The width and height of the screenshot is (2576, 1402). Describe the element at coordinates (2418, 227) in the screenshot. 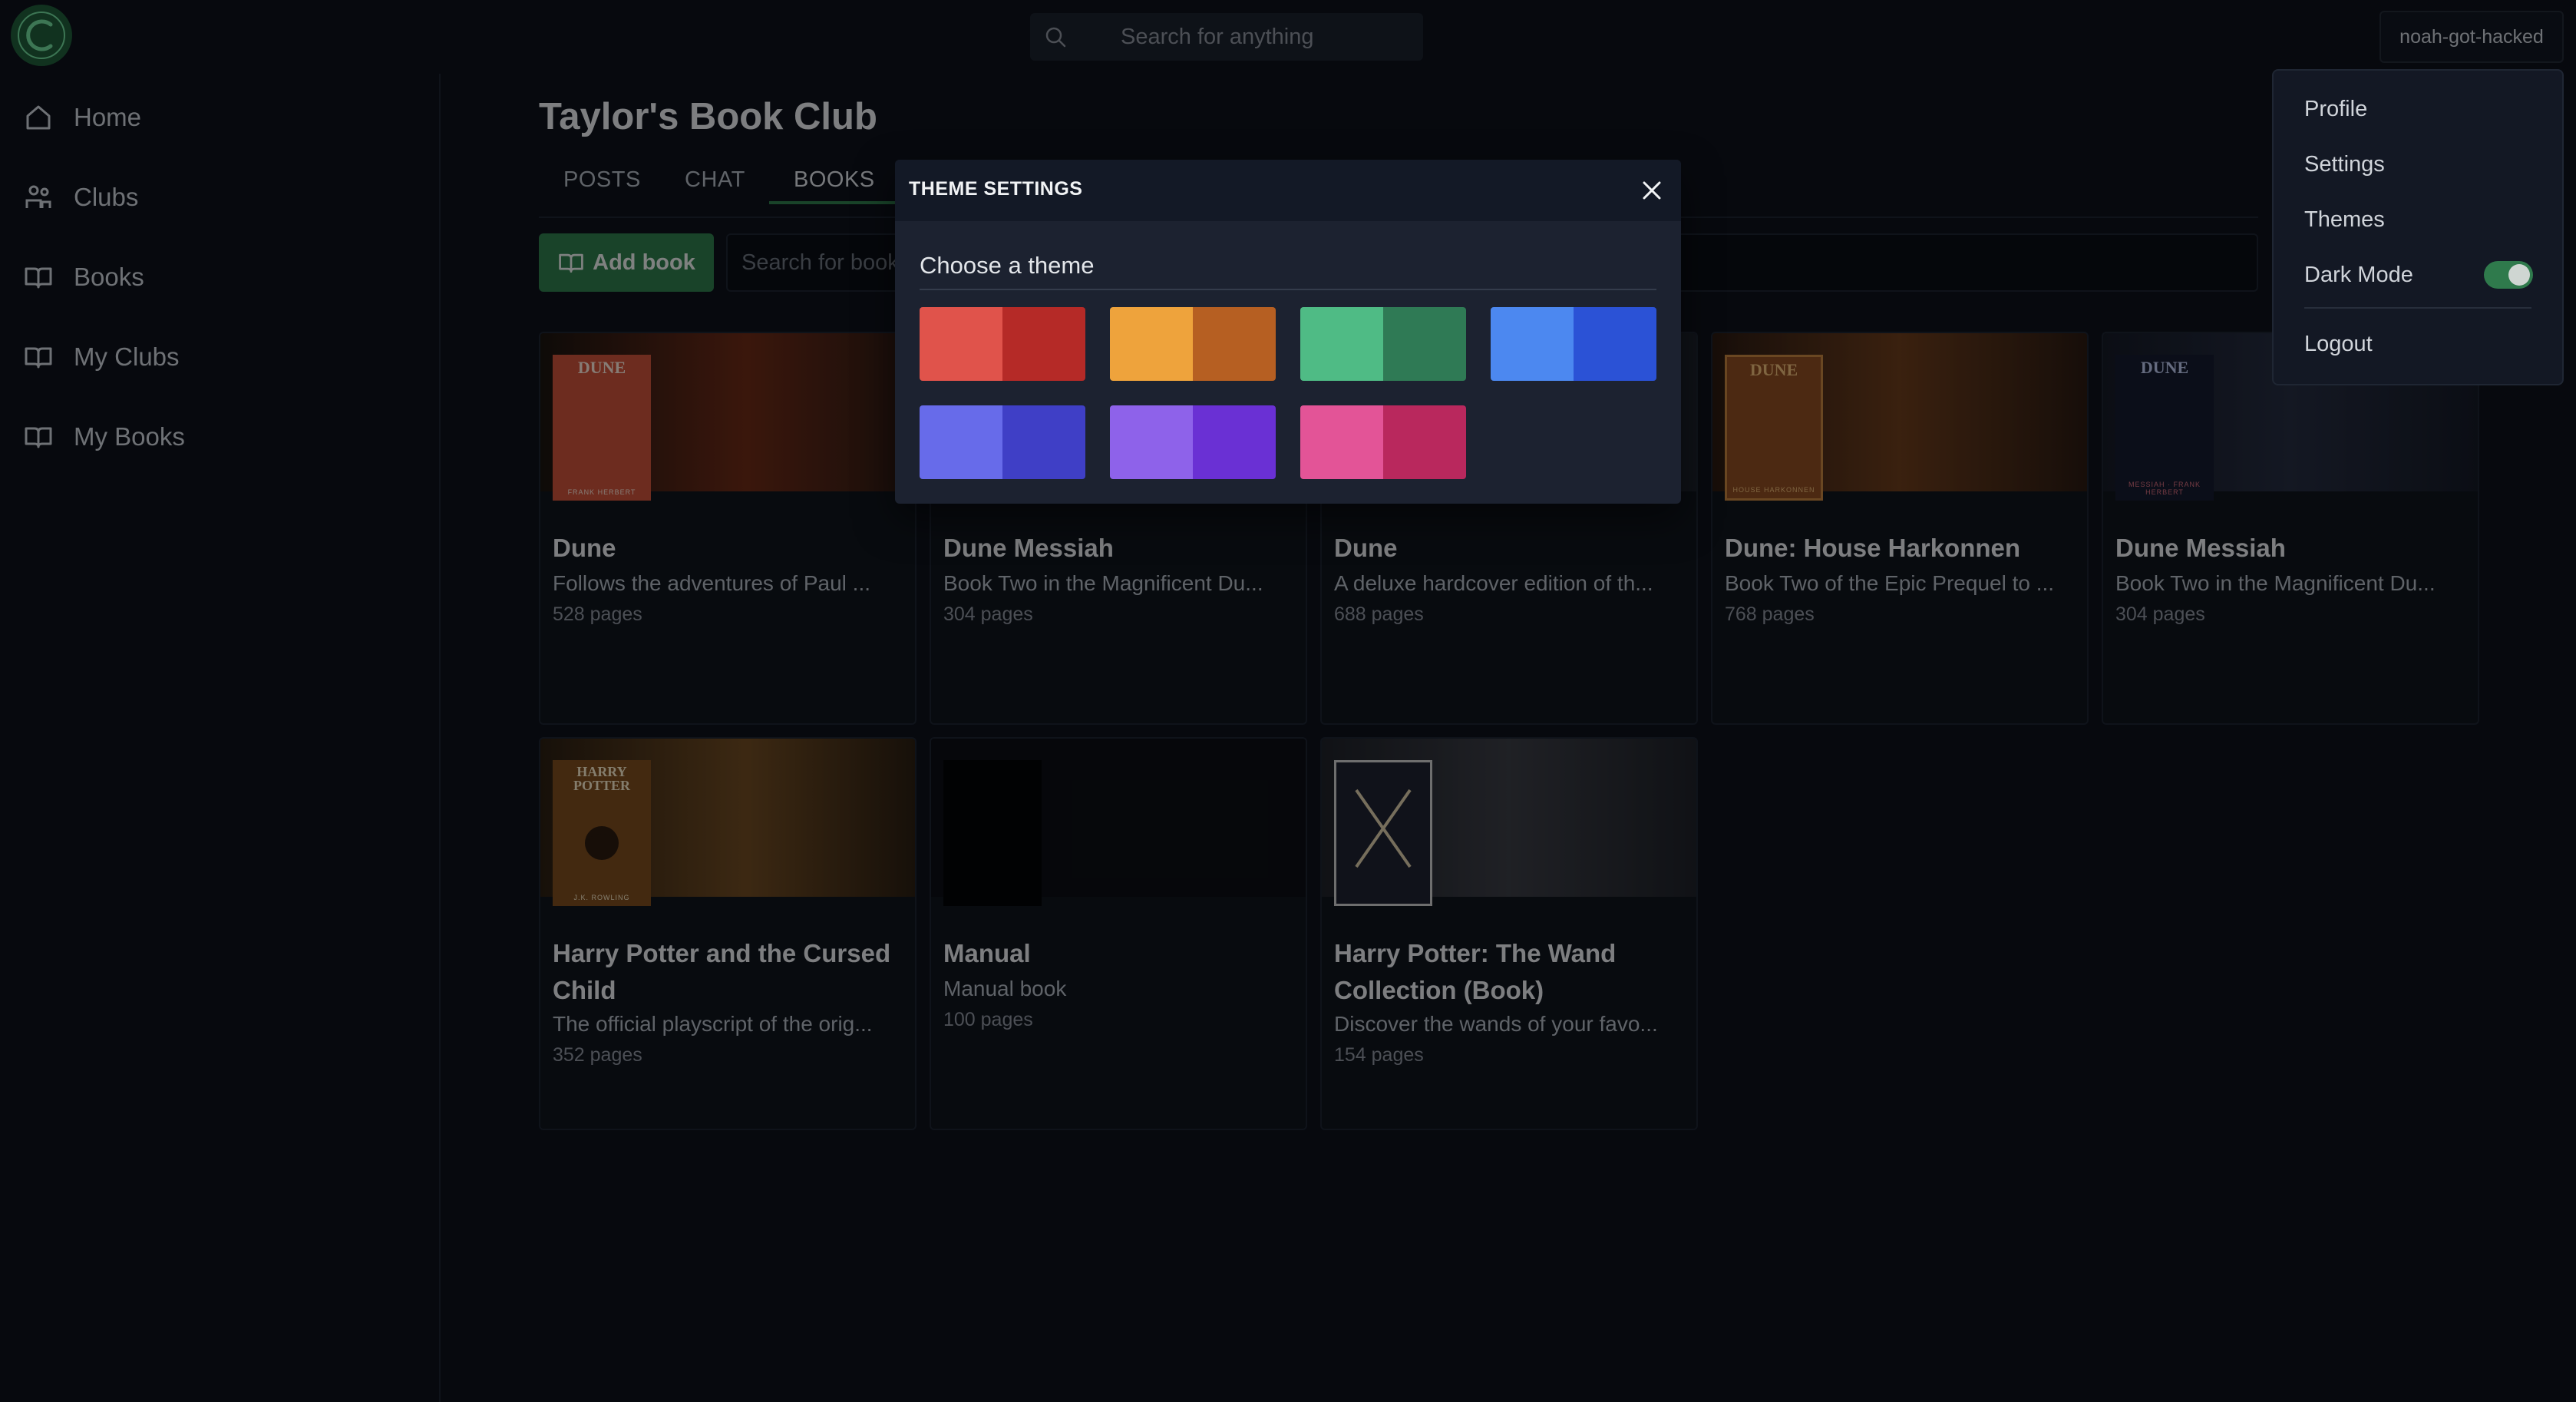

I see `account-menu: Profile Settings Themes Dark Mode Logout` at that location.